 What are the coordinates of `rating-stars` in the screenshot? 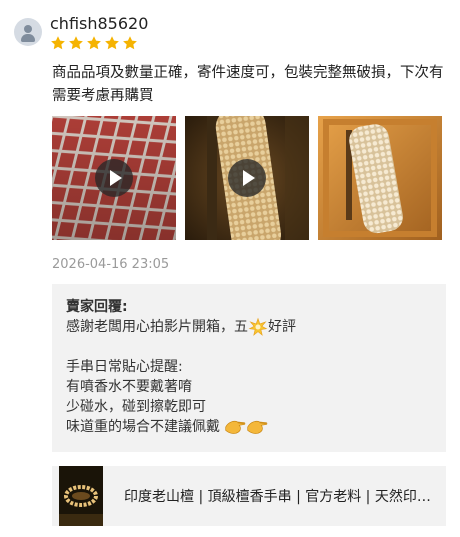 It's located at (94, 44).